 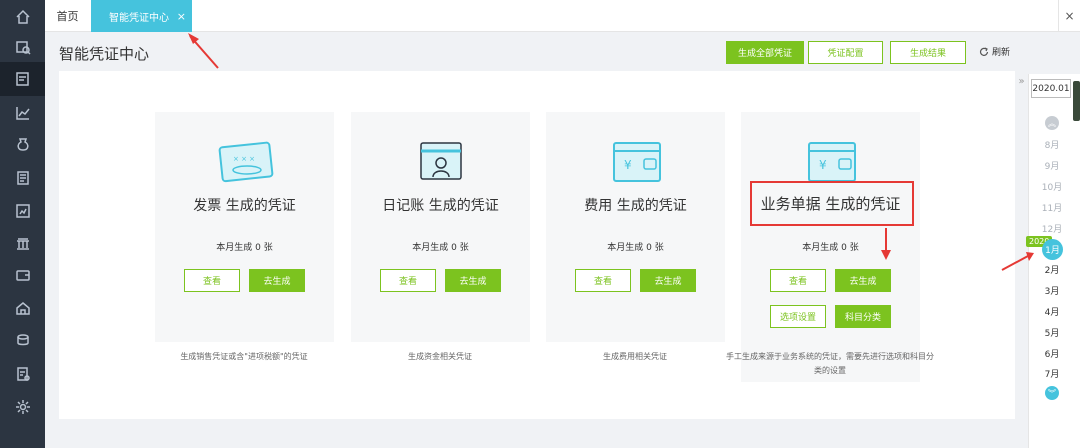 What do you see at coordinates (1052, 311) in the screenshot?
I see `month-item: 4月` at bounding box center [1052, 311].